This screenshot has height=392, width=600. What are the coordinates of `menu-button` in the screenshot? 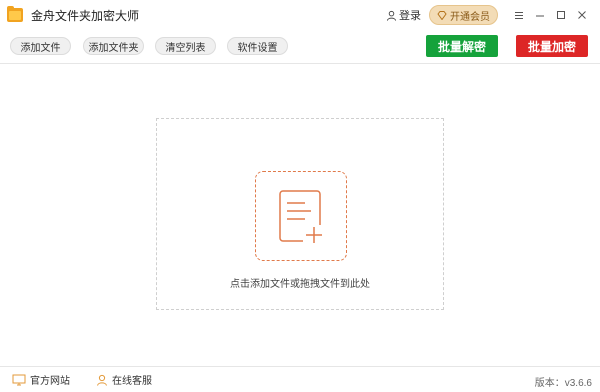 It's located at (519, 15).